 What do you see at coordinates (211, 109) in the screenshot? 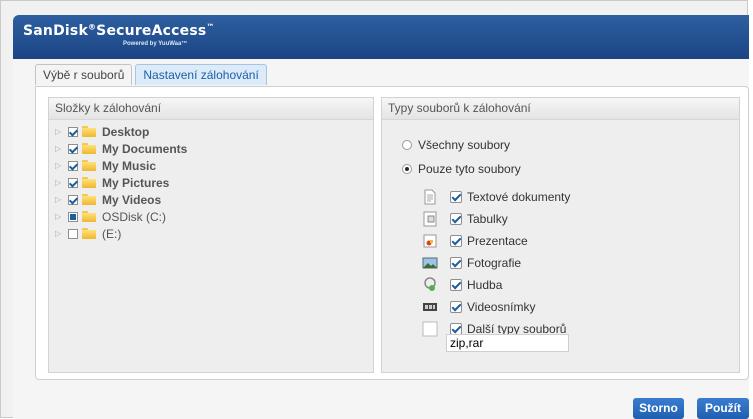
I see `folders-box-title: Složky k zálohování` at bounding box center [211, 109].